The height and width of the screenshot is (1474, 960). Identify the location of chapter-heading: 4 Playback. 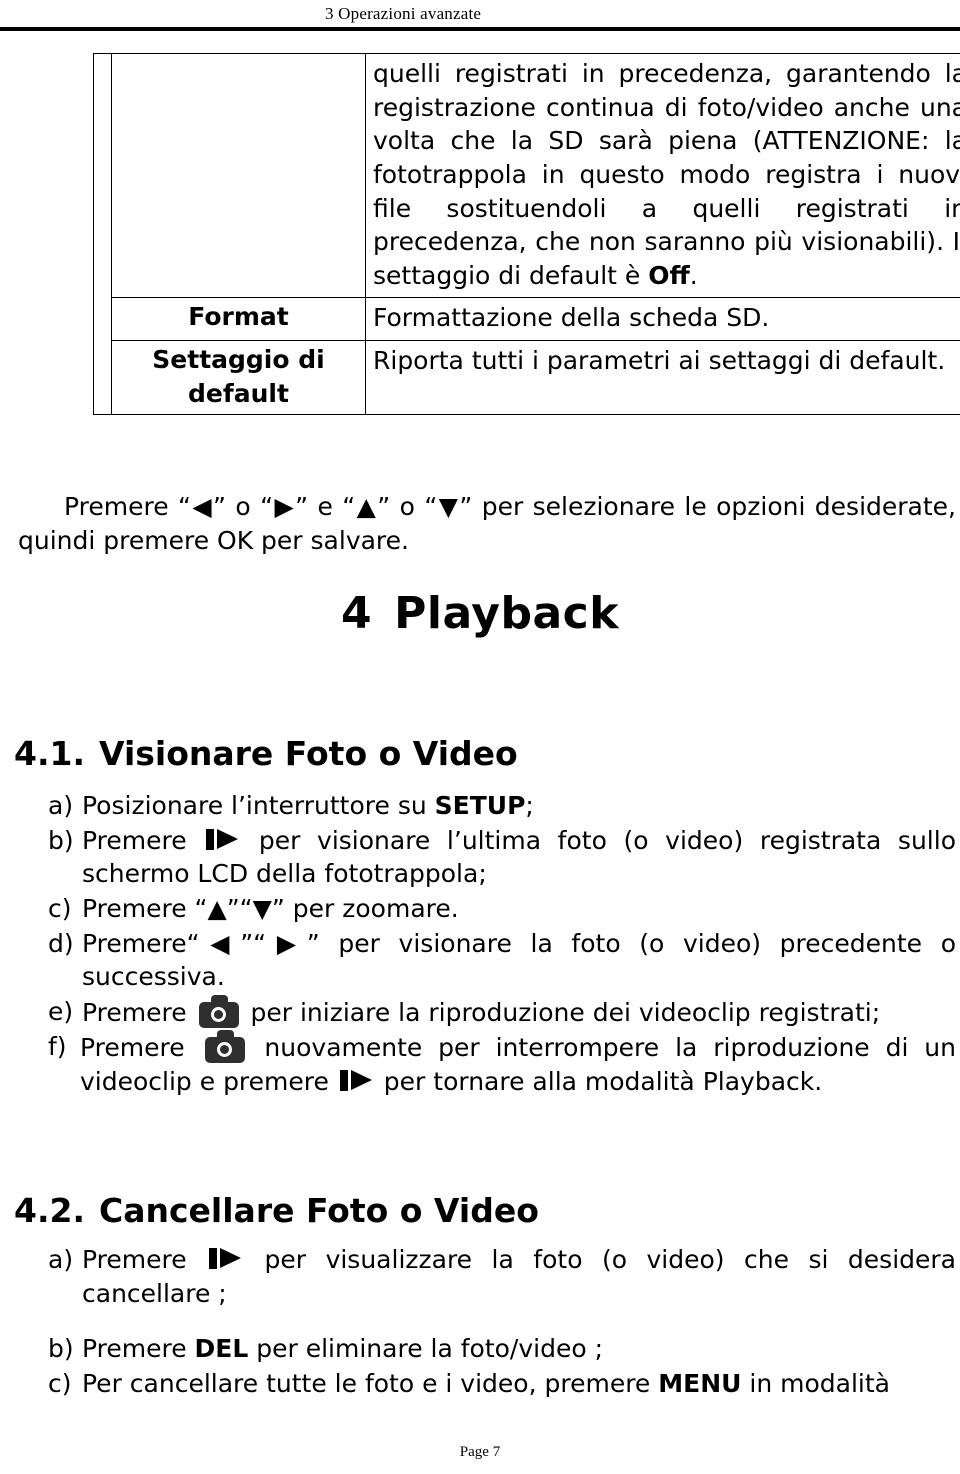
(480, 613).